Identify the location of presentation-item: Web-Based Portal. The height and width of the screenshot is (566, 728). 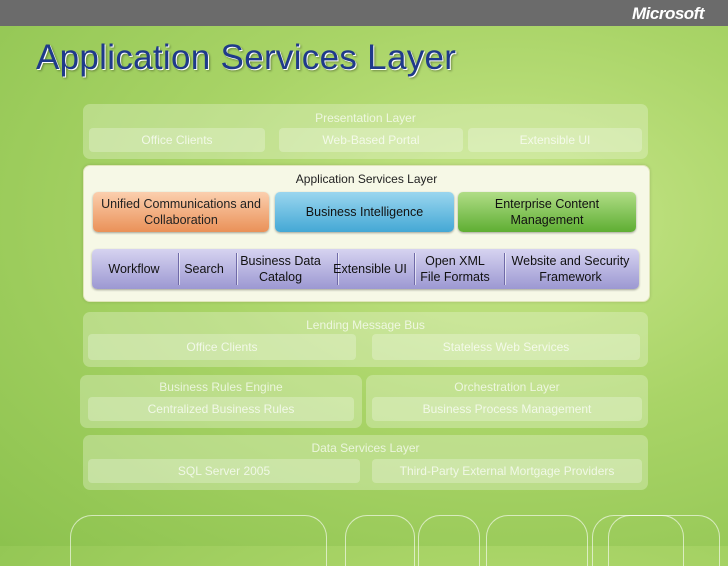
(371, 140).